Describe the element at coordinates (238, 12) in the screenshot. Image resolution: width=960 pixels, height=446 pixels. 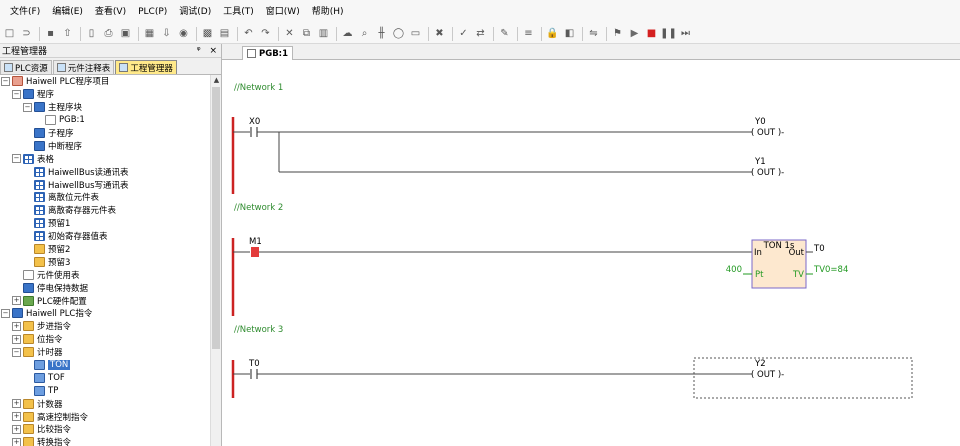
I see `menu-item-5: 工具(T)` at that location.